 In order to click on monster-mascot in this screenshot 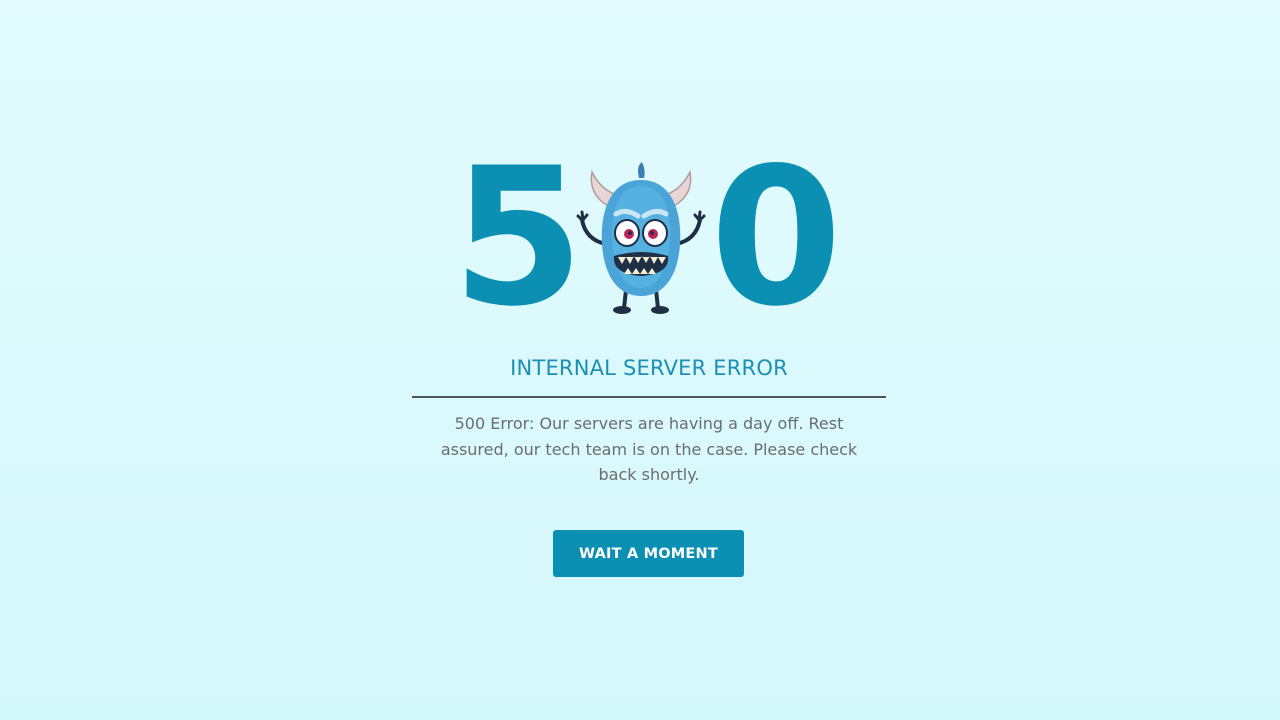, I will do `click(641, 238)`.